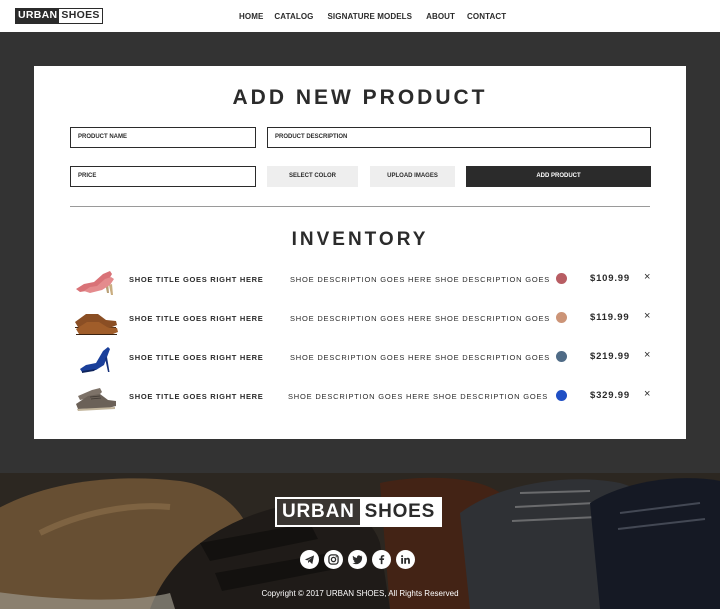  I want to click on footer-brand-logo-part-2: SHOES, so click(400, 512).